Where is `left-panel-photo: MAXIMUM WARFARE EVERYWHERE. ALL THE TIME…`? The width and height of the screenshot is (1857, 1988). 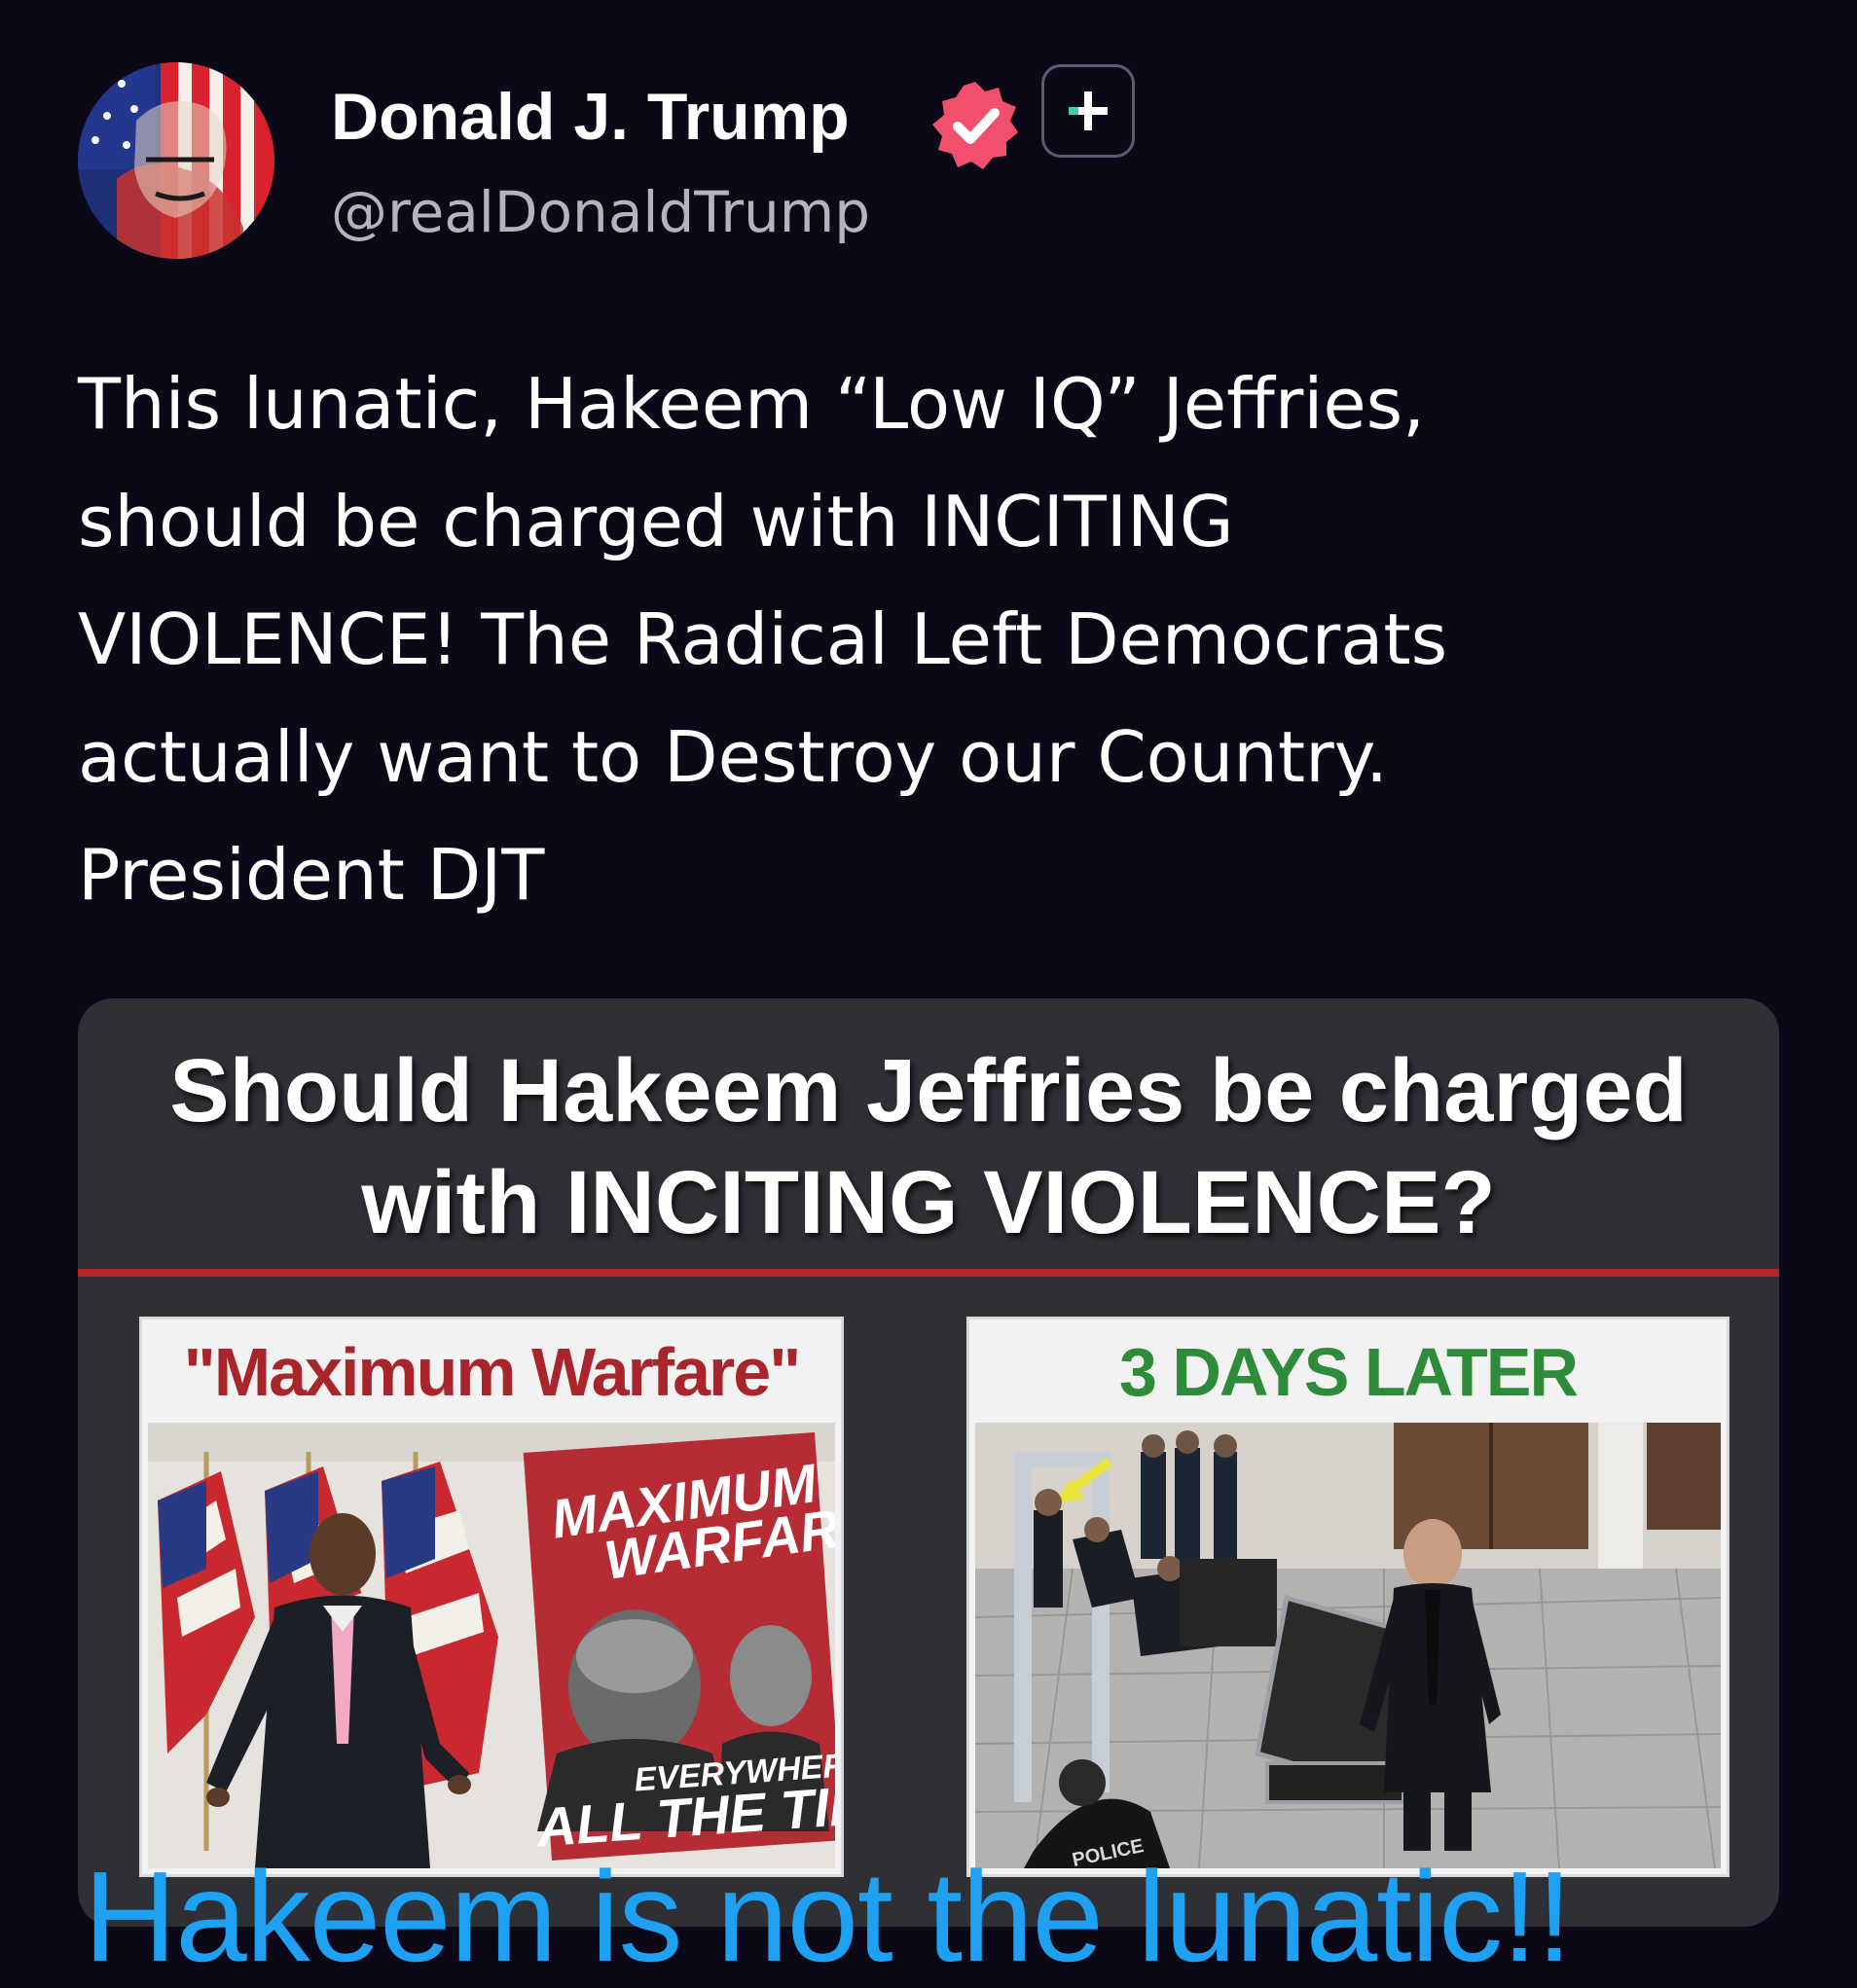 left-panel-photo: MAXIMUM WARFARE EVERYWHERE. ALL THE TIME… is located at coordinates (491, 1646).